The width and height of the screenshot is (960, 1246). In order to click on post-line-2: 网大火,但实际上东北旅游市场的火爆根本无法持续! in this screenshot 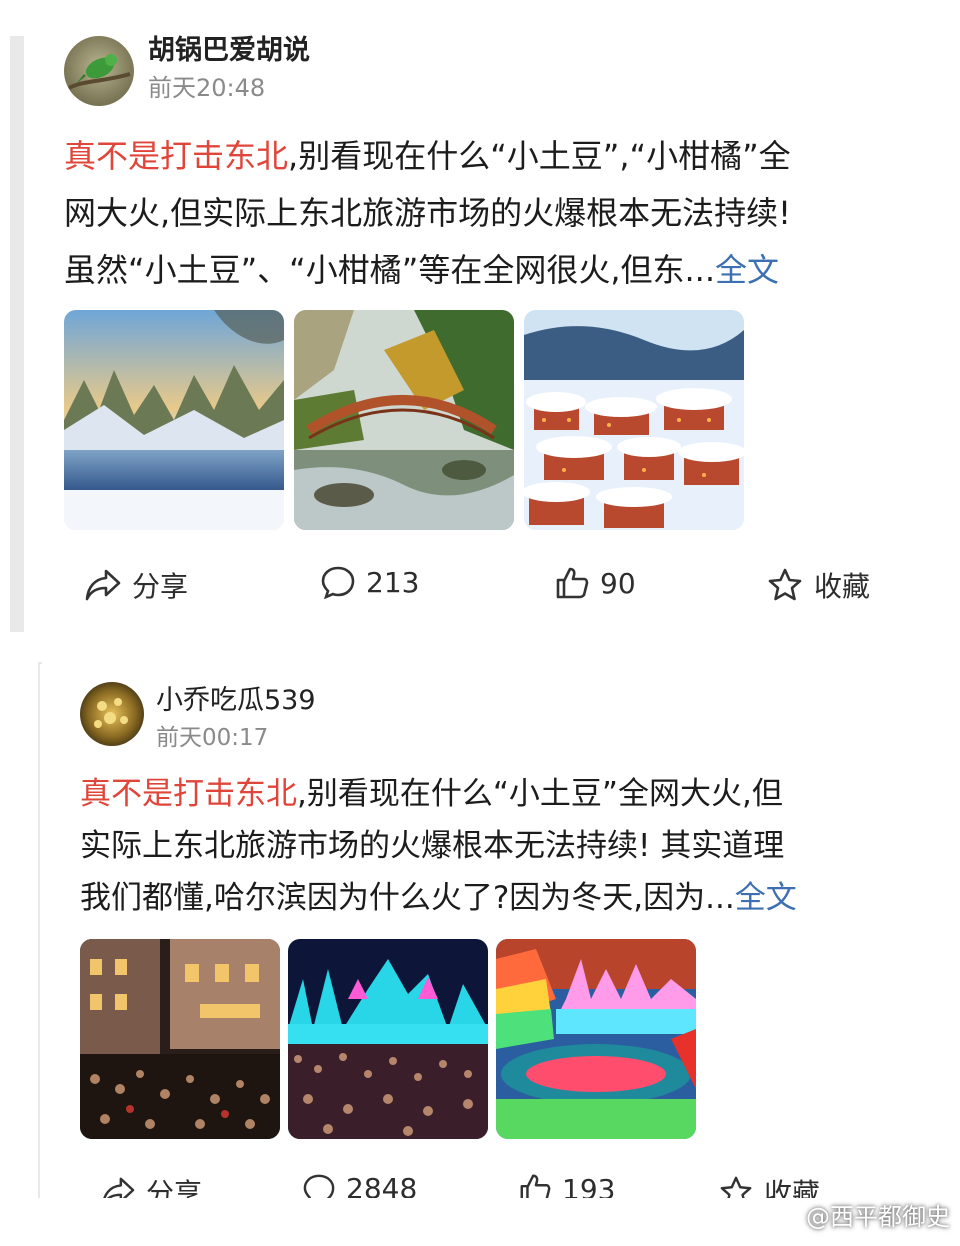, I will do `click(428, 213)`.